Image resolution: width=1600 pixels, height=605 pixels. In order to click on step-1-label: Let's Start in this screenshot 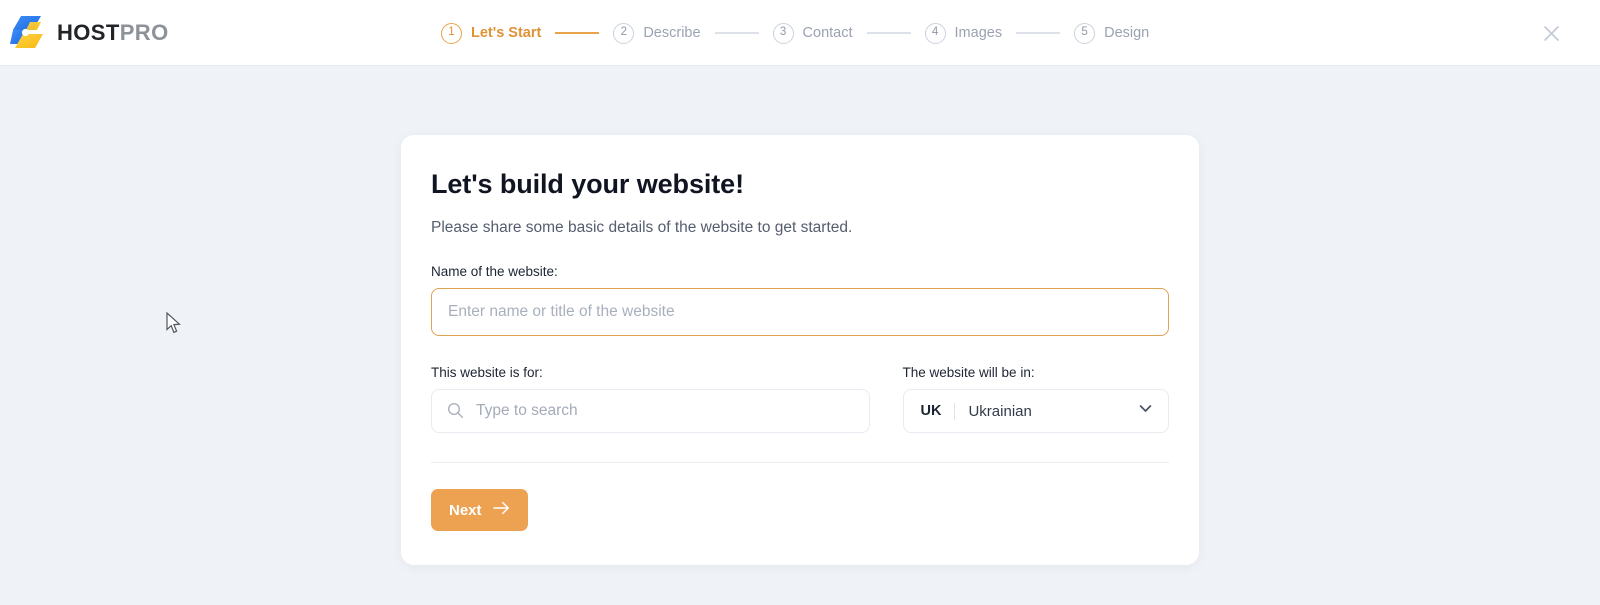, I will do `click(506, 33)`.